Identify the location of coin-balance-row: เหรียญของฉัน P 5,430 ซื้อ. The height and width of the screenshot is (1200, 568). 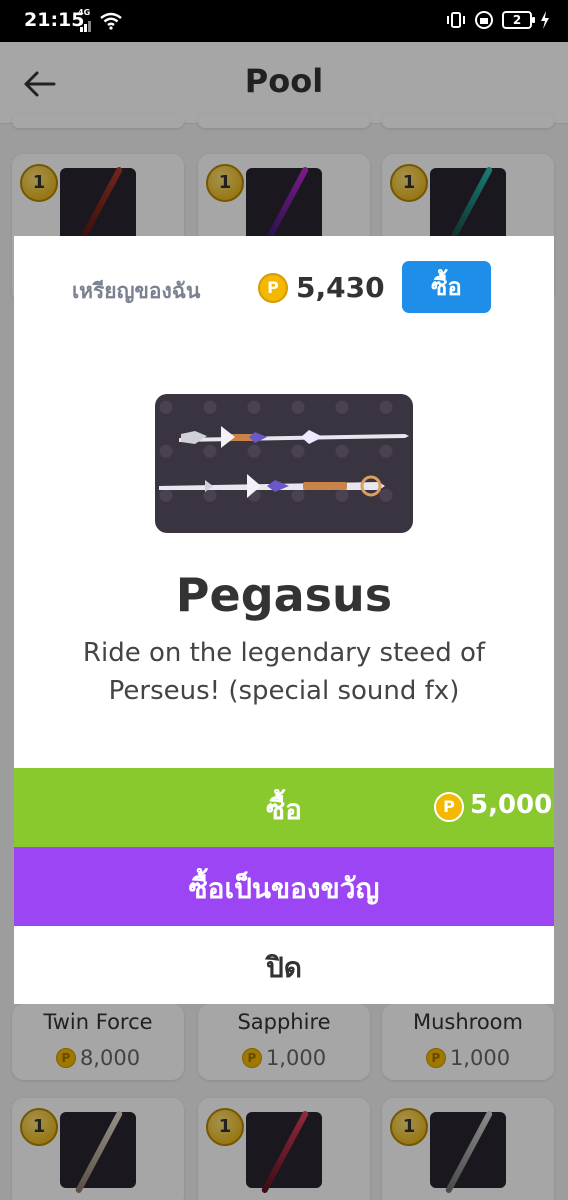
(284, 287).